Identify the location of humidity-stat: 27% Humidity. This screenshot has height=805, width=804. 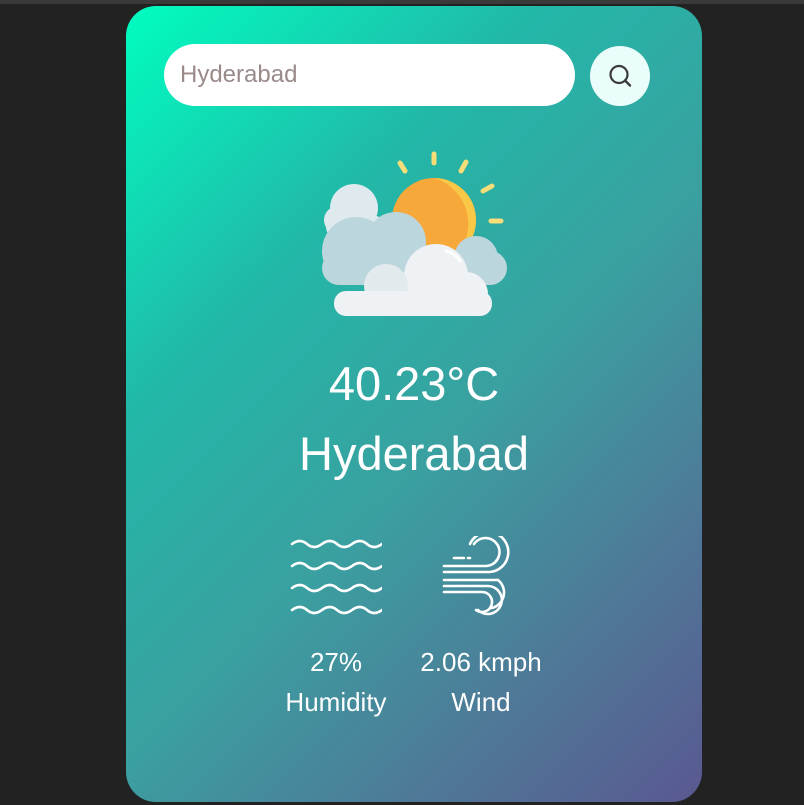
(336, 682).